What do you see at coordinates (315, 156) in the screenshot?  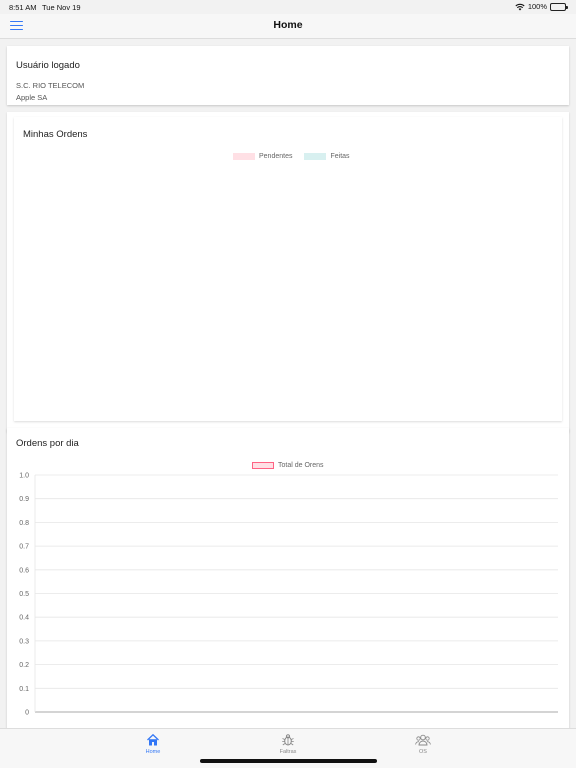 I see `legend-swatch-feitas` at bounding box center [315, 156].